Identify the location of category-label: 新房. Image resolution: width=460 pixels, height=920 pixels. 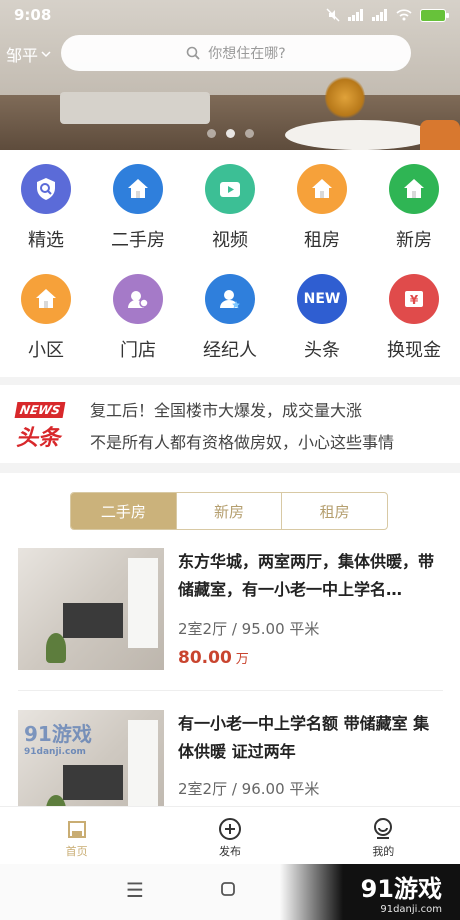
(414, 240).